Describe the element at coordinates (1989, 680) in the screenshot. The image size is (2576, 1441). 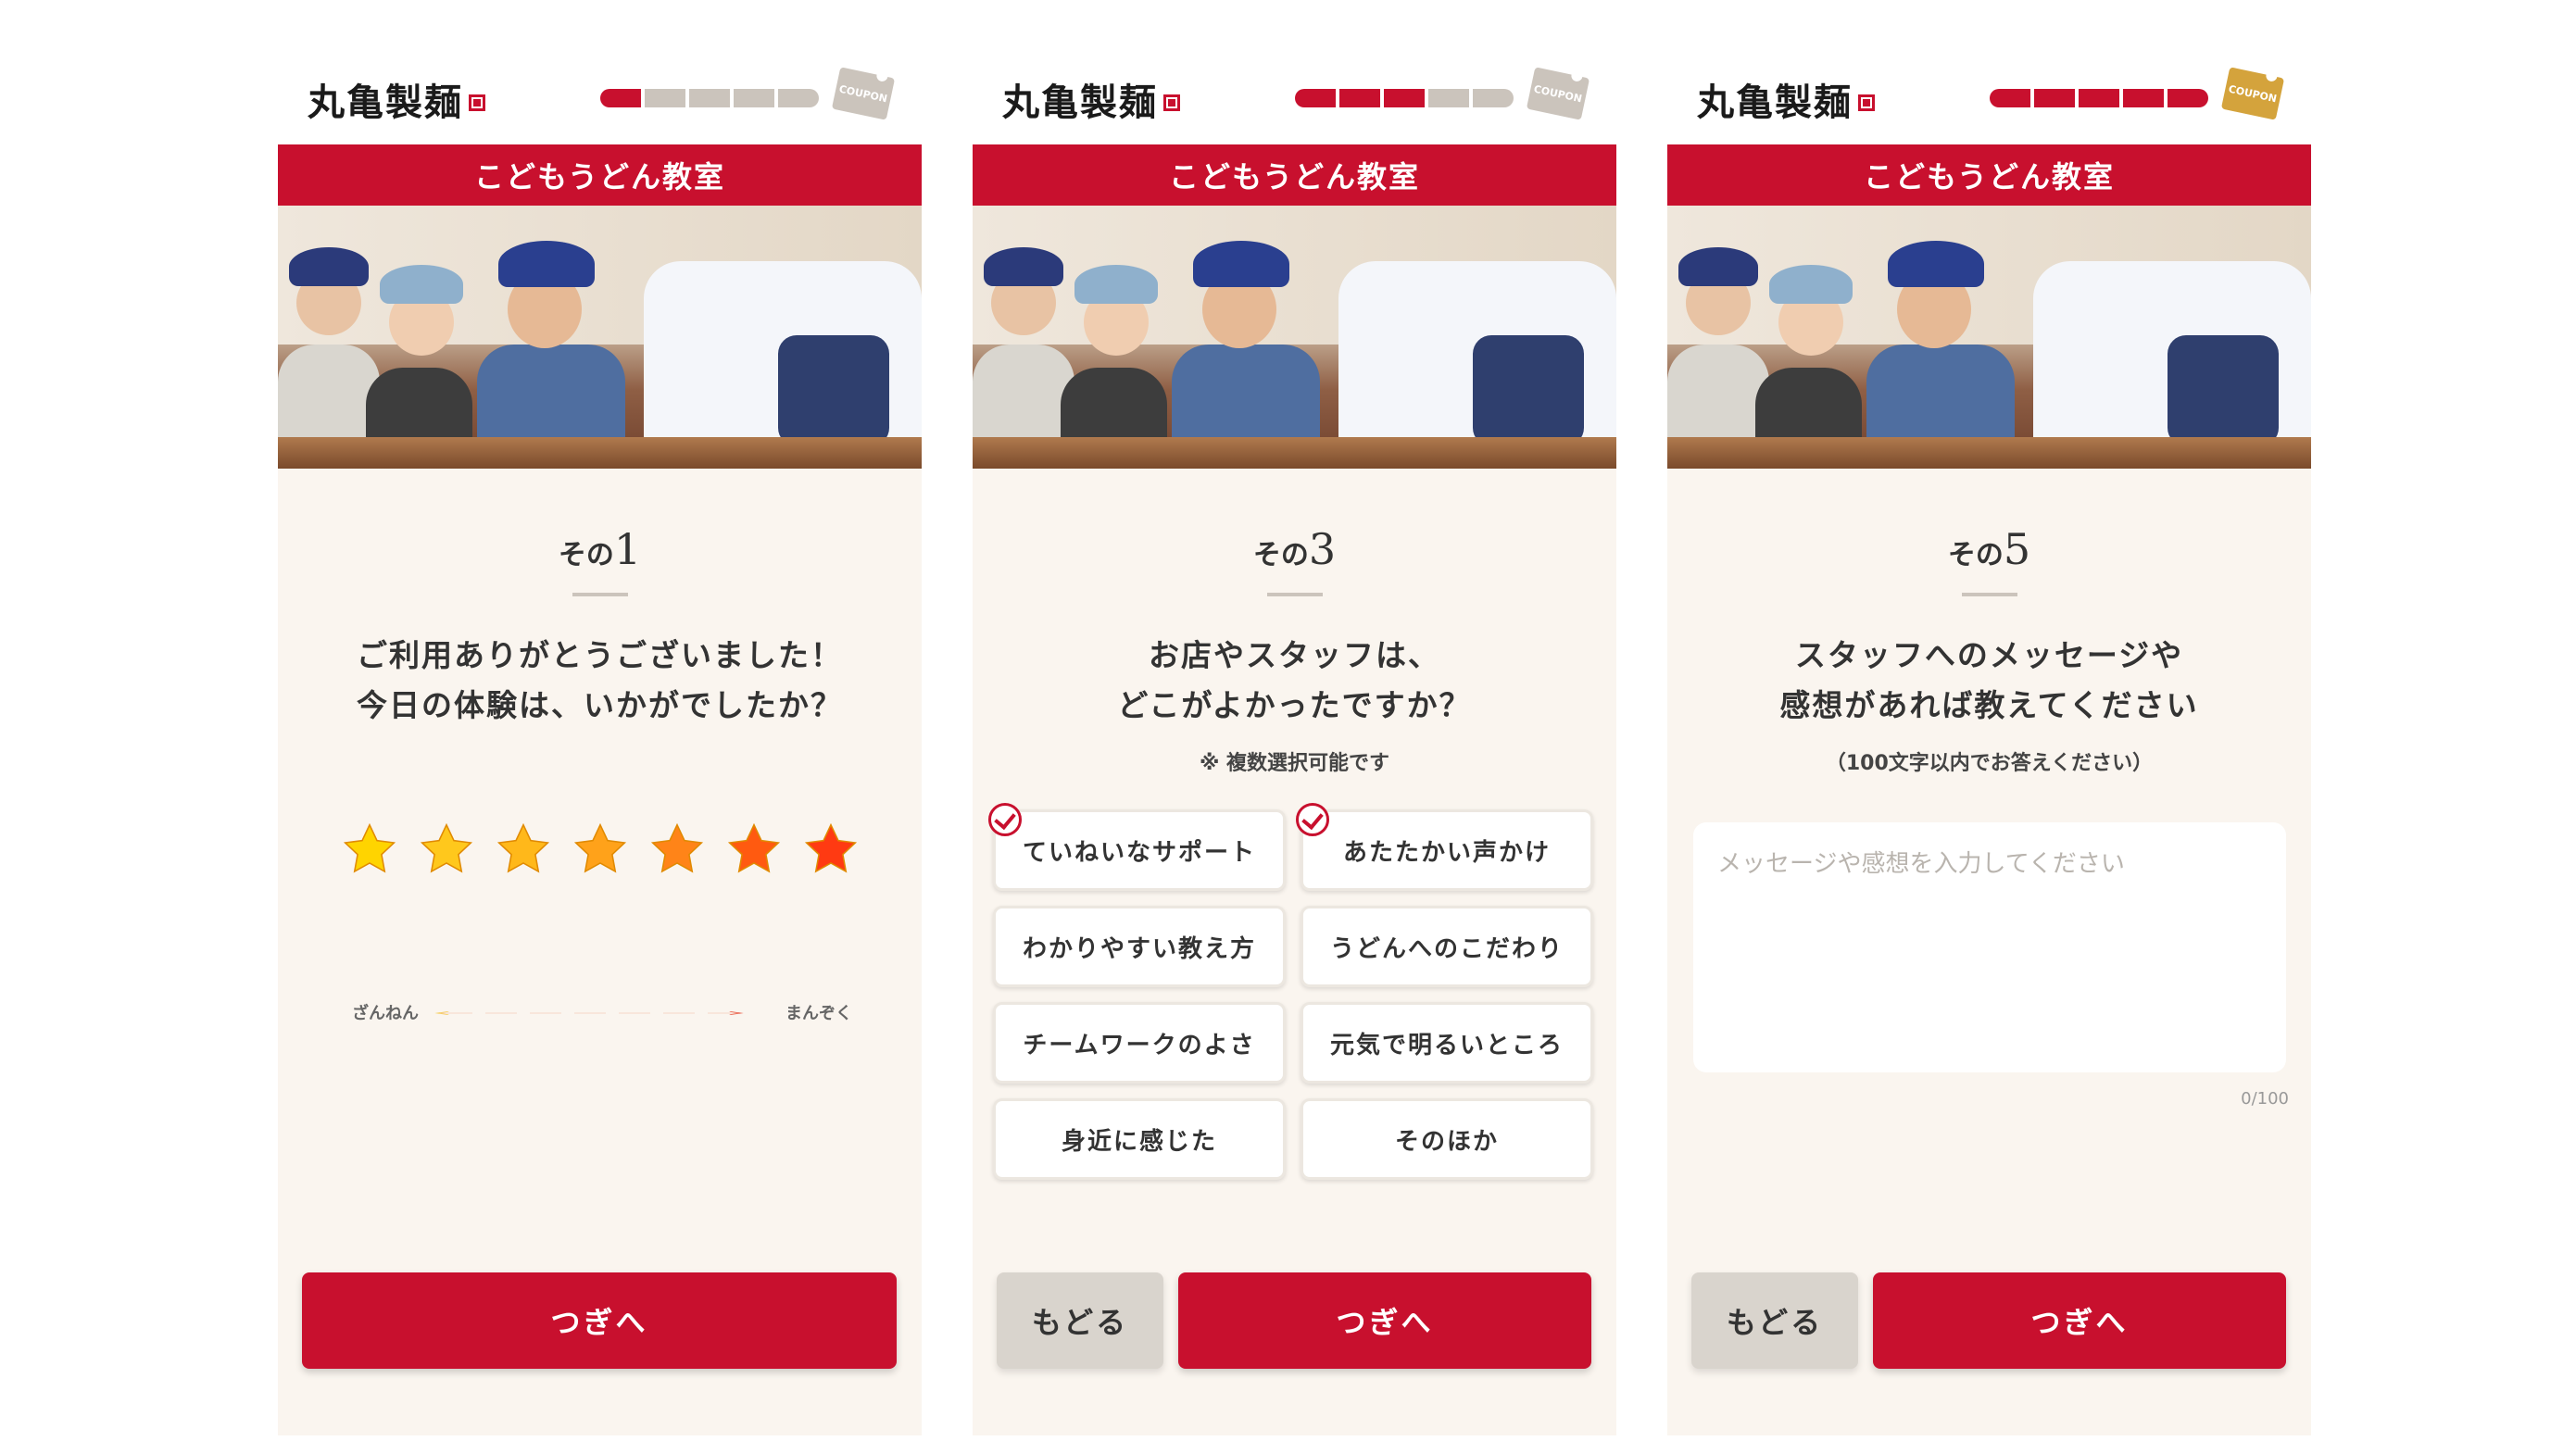
I see `question-title: スタッフへのメッセージや 感想があれば教えてください` at that location.